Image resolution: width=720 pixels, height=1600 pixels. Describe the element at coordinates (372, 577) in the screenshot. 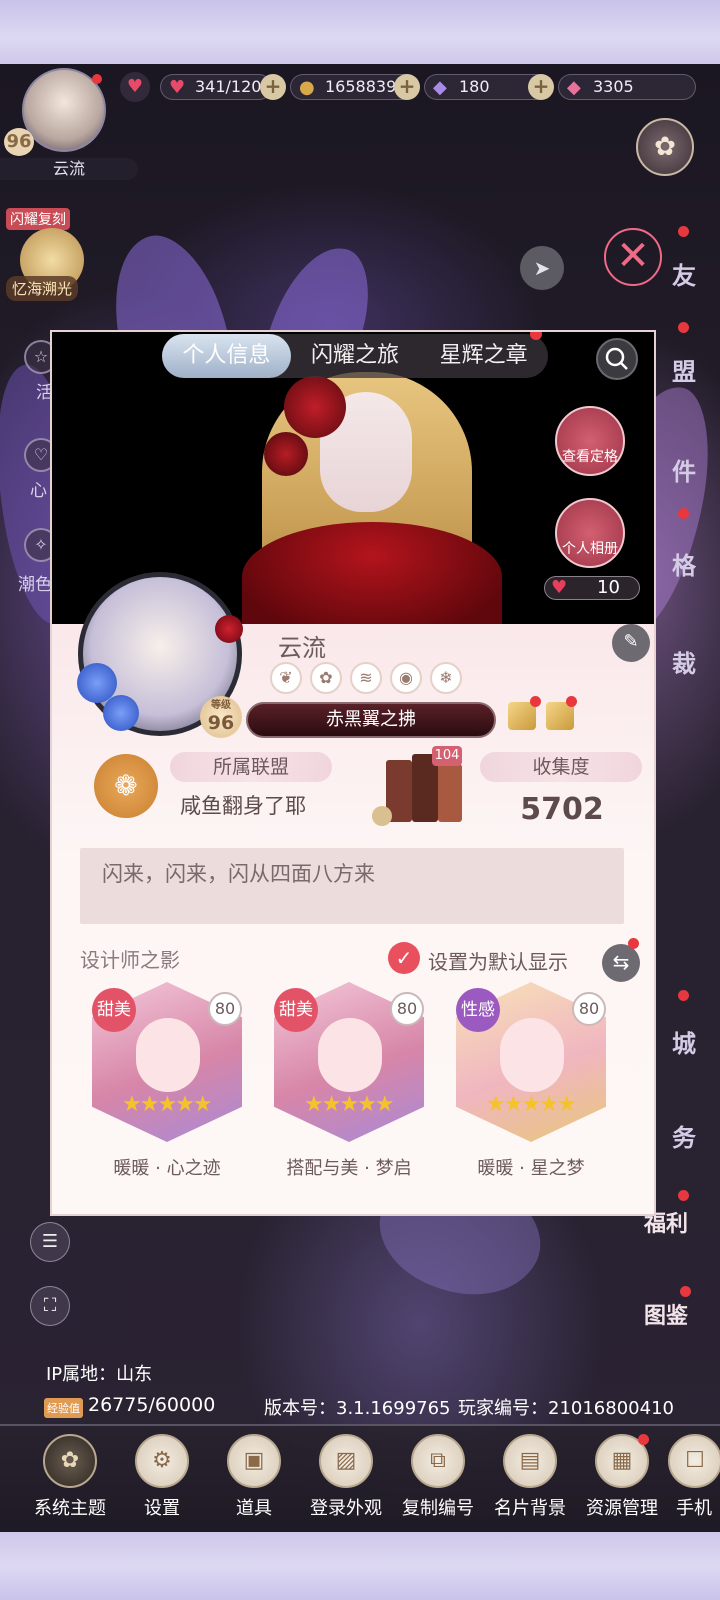

I see `character-fur-cape` at that location.